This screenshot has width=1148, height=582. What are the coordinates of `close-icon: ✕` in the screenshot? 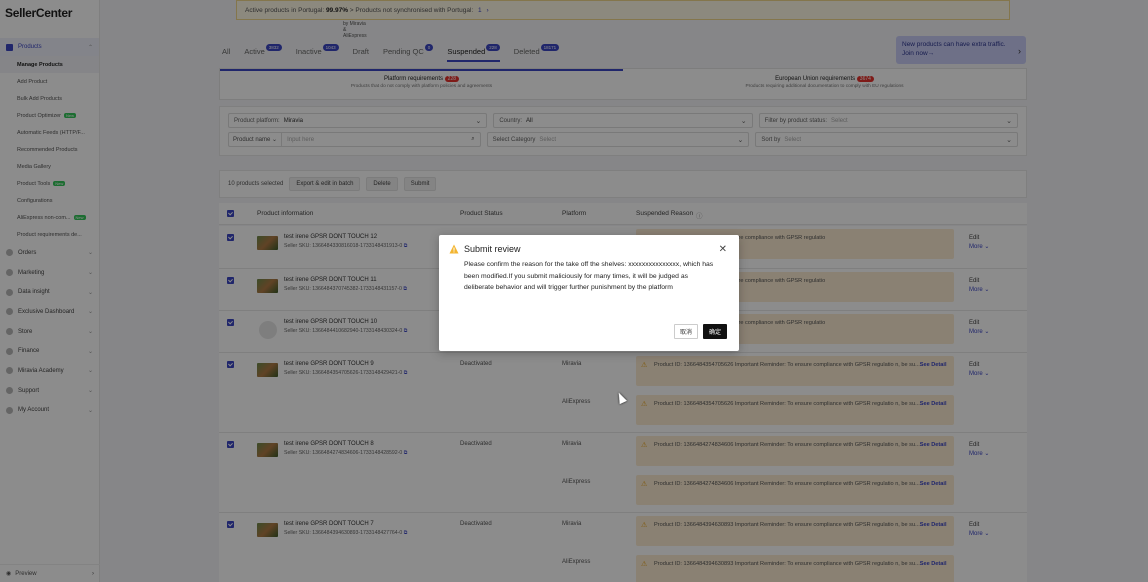 It's located at (723, 250).